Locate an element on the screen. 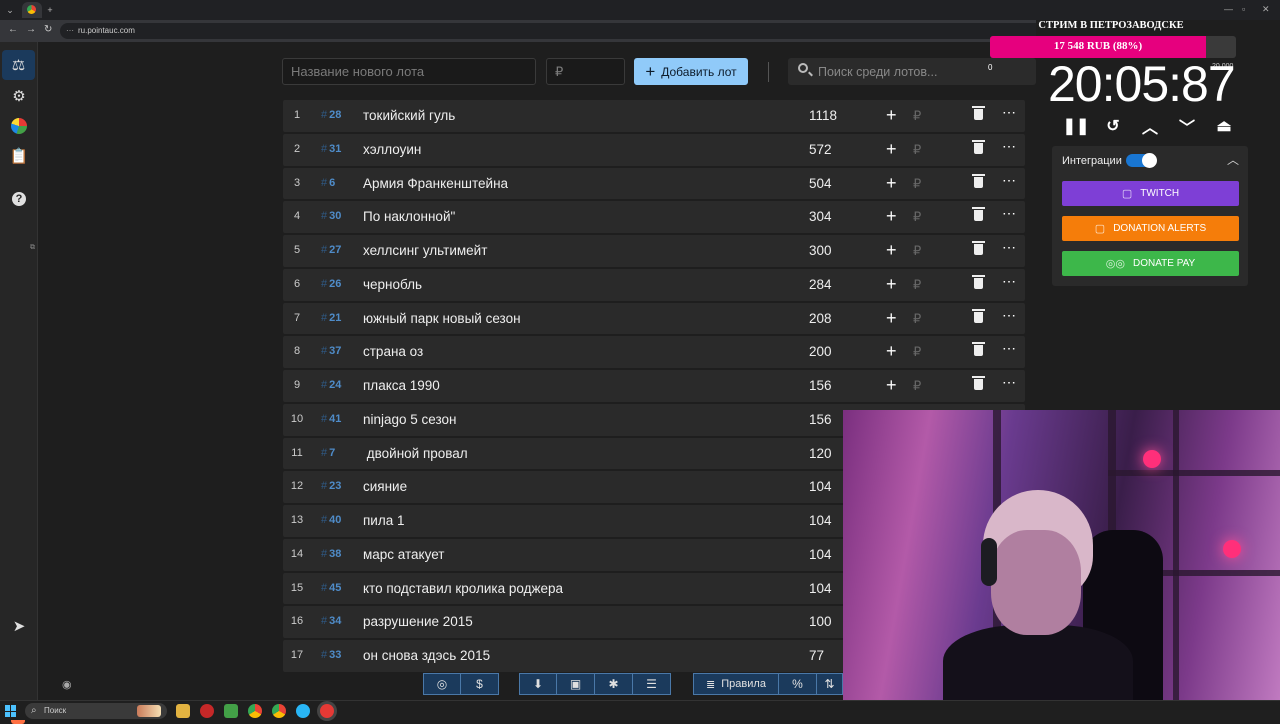 This screenshot has width=1280, height=724. add-time-button: ︿ is located at coordinates (1150, 126).